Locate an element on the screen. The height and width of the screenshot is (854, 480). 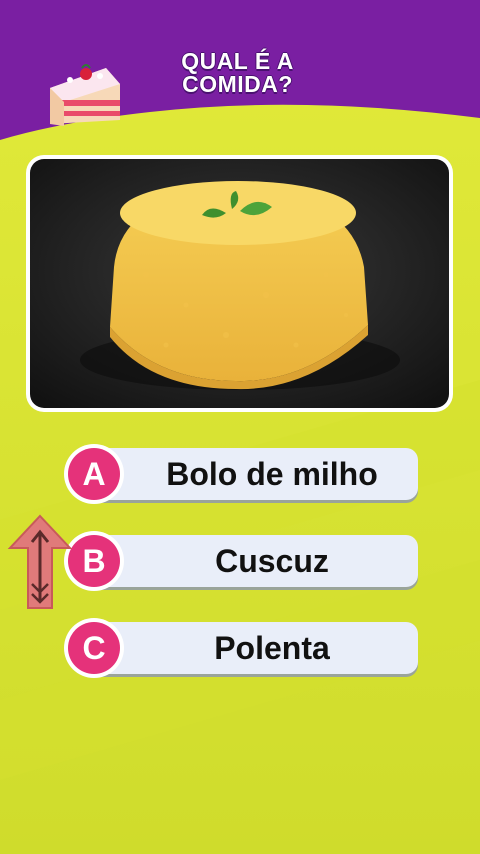
answer-text: Cuscuz is located at coordinates (272, 560).